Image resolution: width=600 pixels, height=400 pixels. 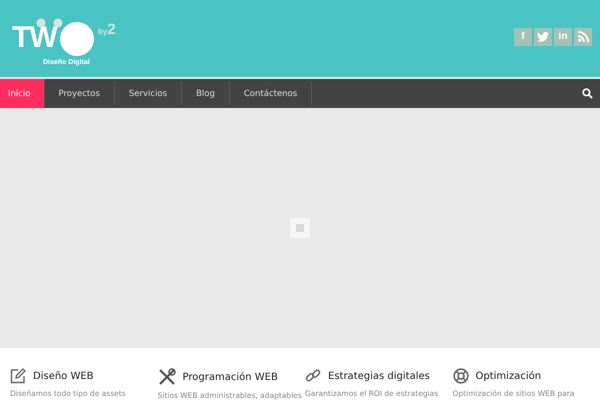 I want to click on logo-circle-icon, so click(x=77, y=39).